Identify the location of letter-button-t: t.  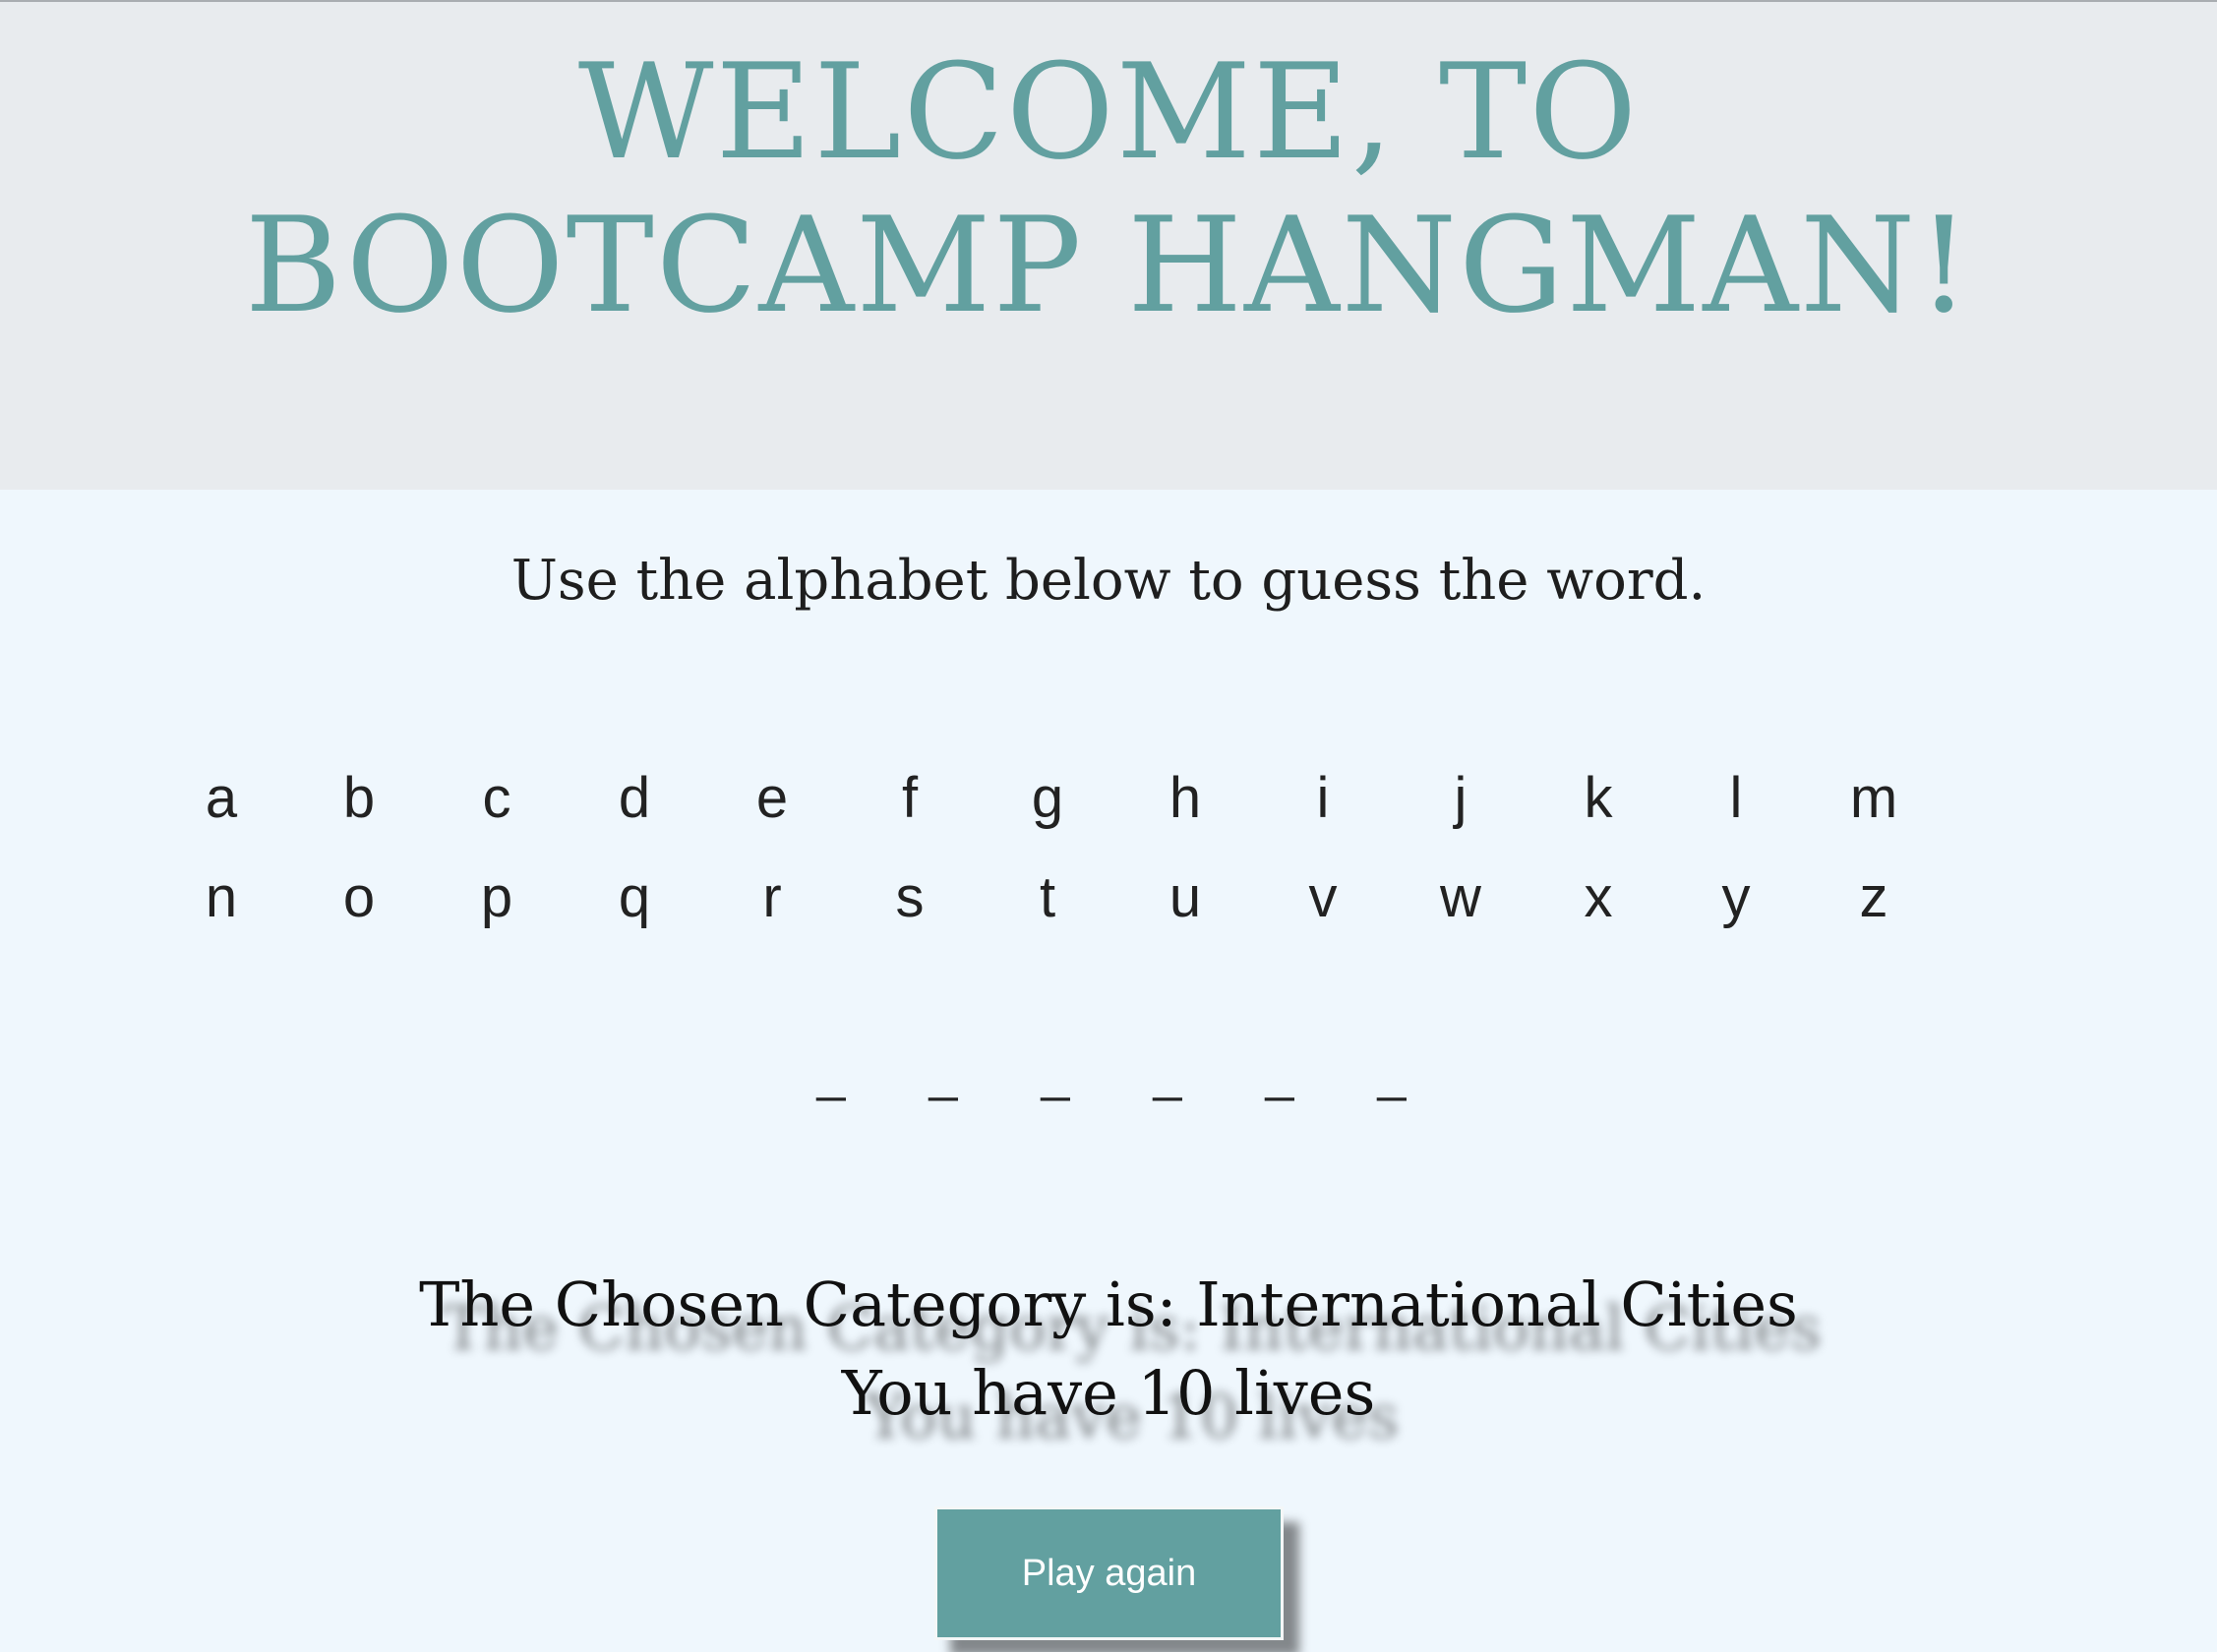
(1047, 904).